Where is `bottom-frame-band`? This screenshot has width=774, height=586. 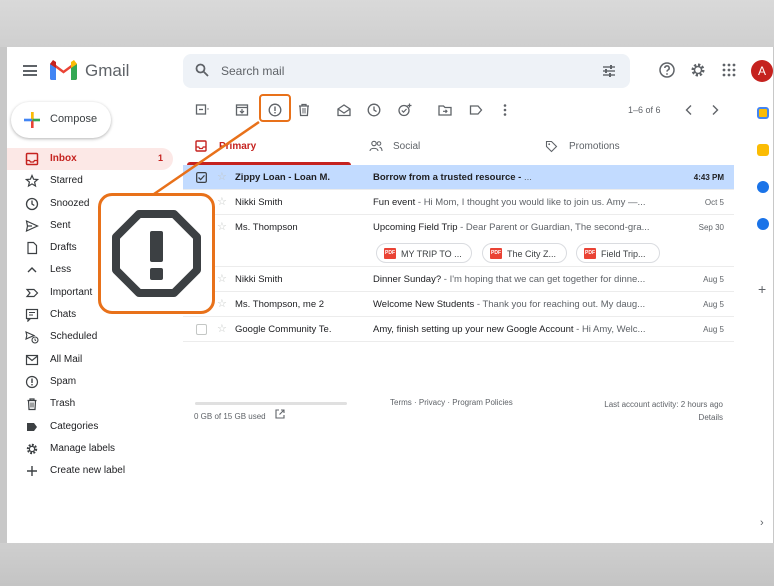 bottom-frame-band is located at coordinates (387, 564).